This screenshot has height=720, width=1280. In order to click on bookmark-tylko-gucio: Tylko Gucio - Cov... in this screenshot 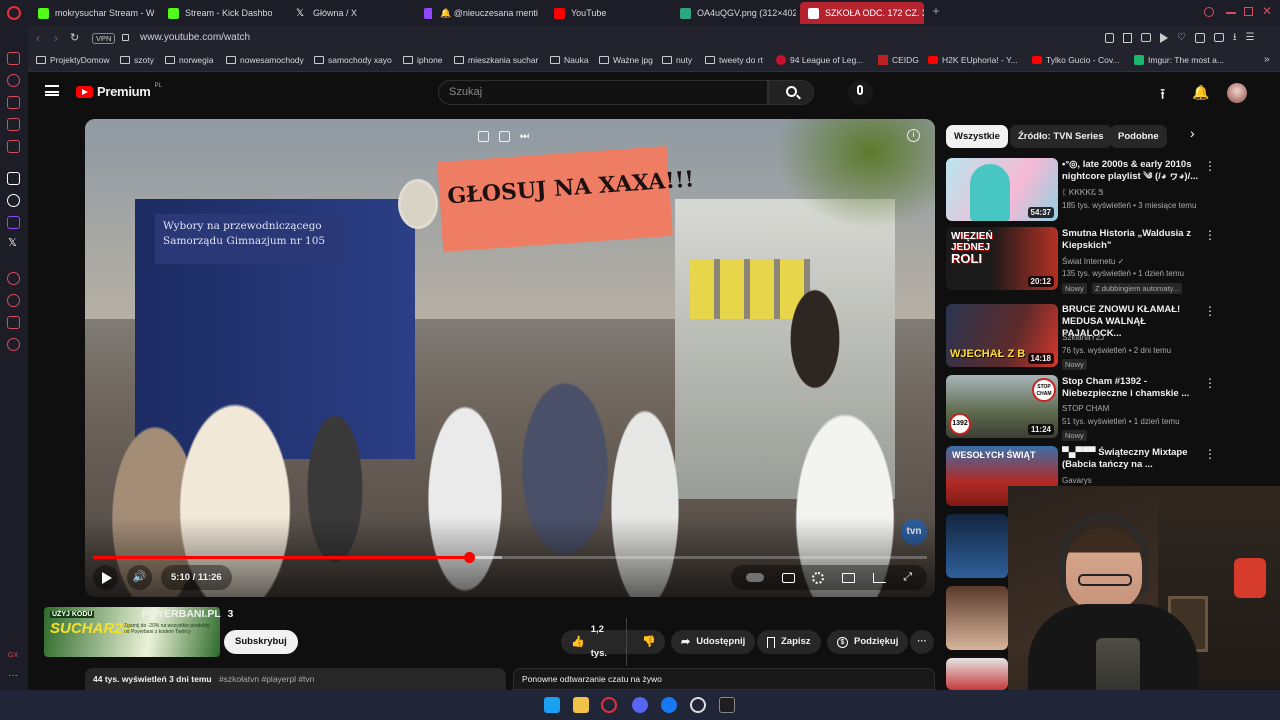, I will do `click(1076, 60)`.